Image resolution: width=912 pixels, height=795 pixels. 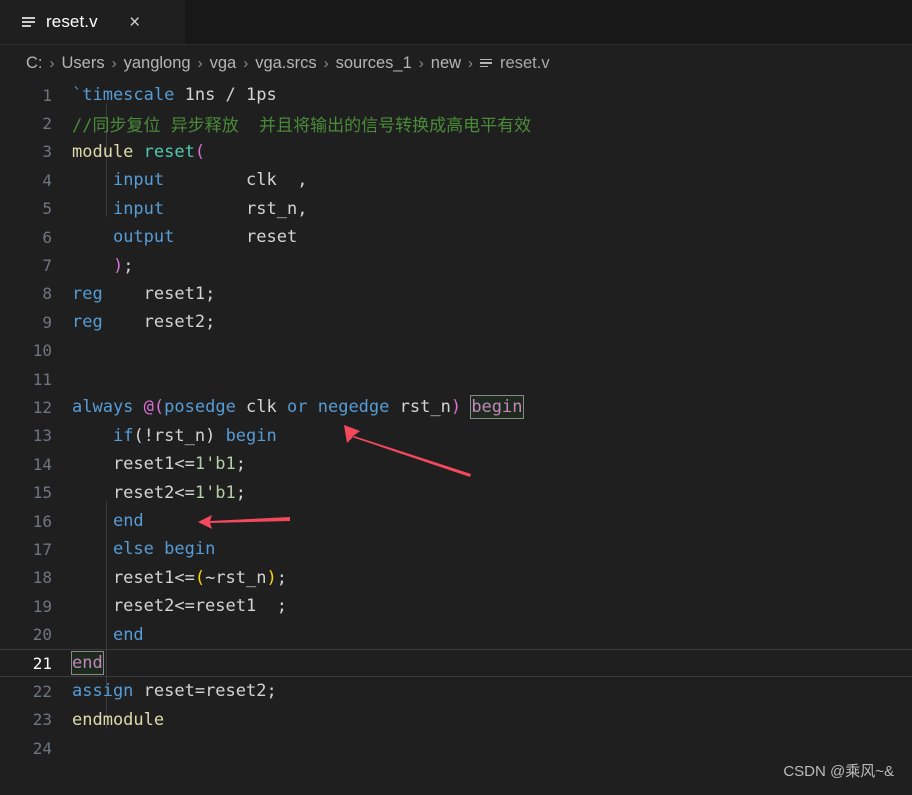 I want to click on code-line: 20 end, so click(x=456, y=634).